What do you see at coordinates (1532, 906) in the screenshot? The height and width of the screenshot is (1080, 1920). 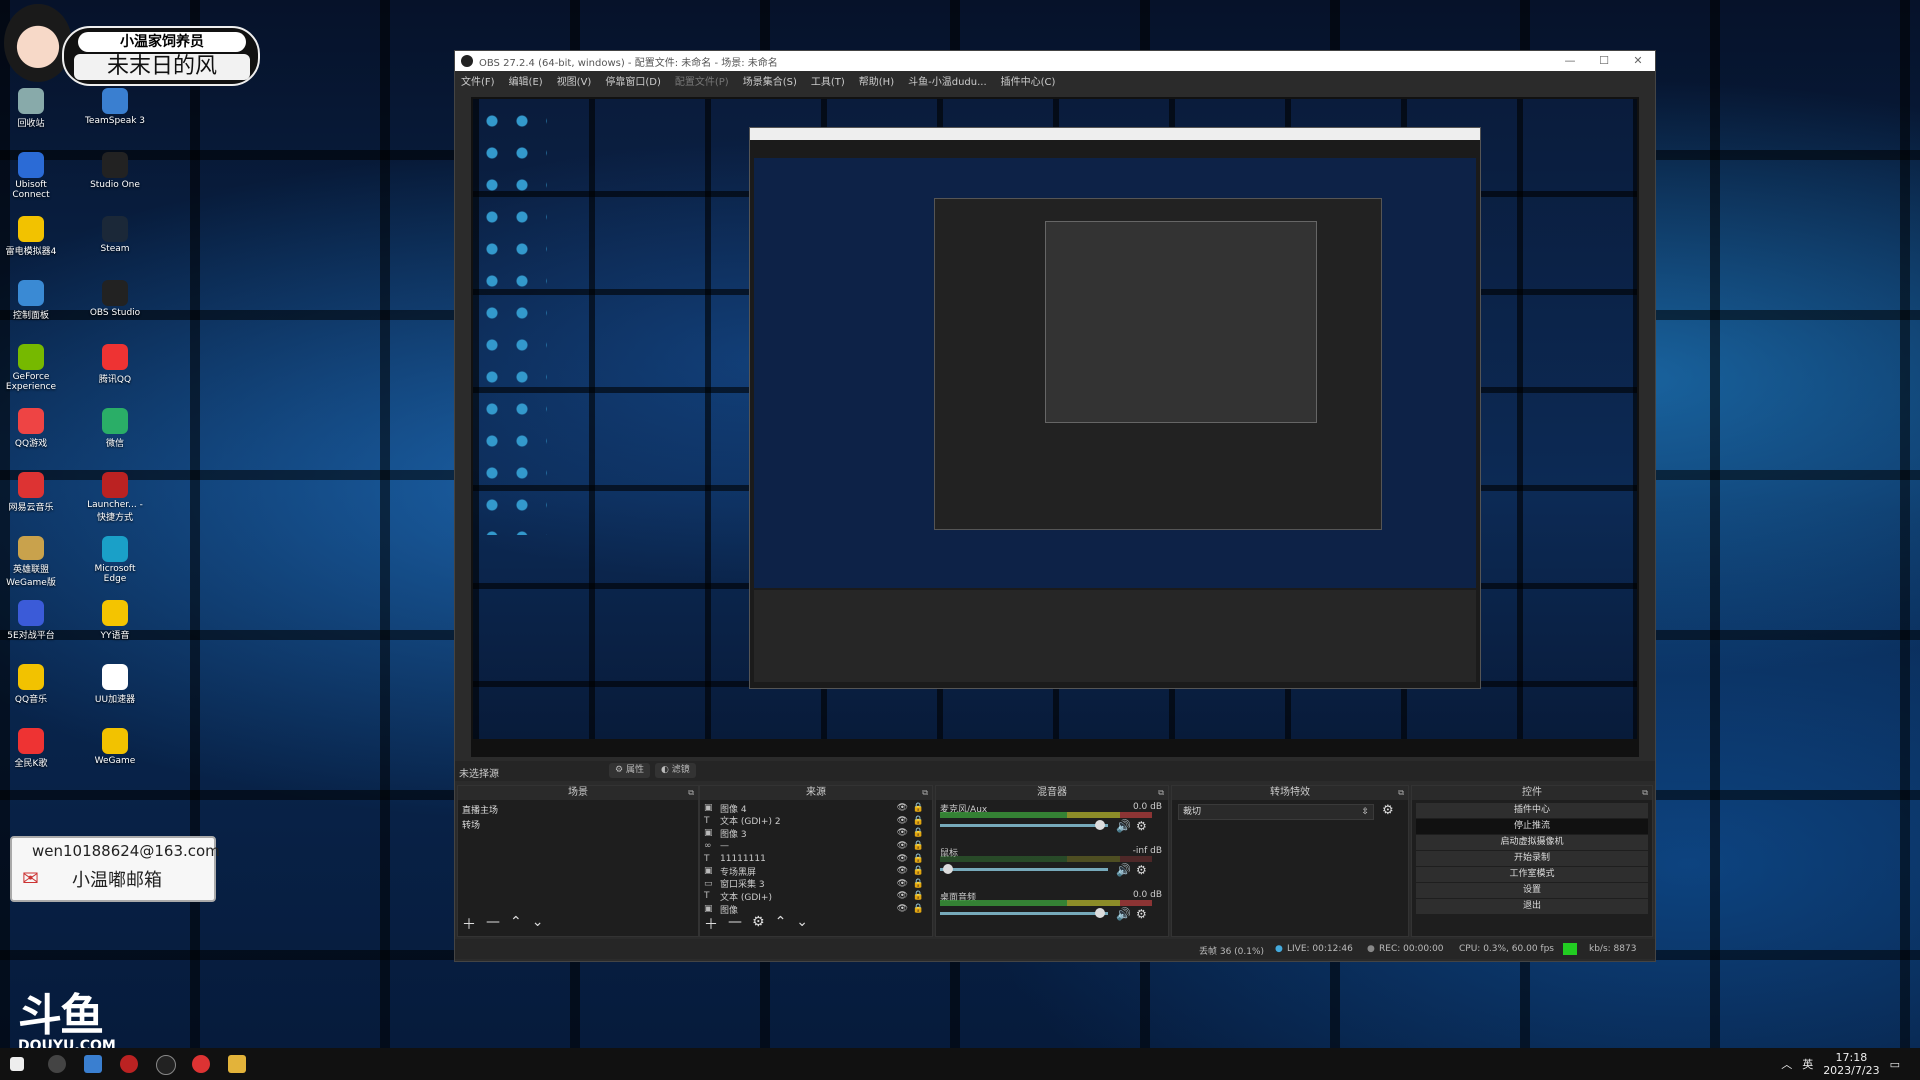 I see `control-button: 退出` at bounding box center [1532, 906].